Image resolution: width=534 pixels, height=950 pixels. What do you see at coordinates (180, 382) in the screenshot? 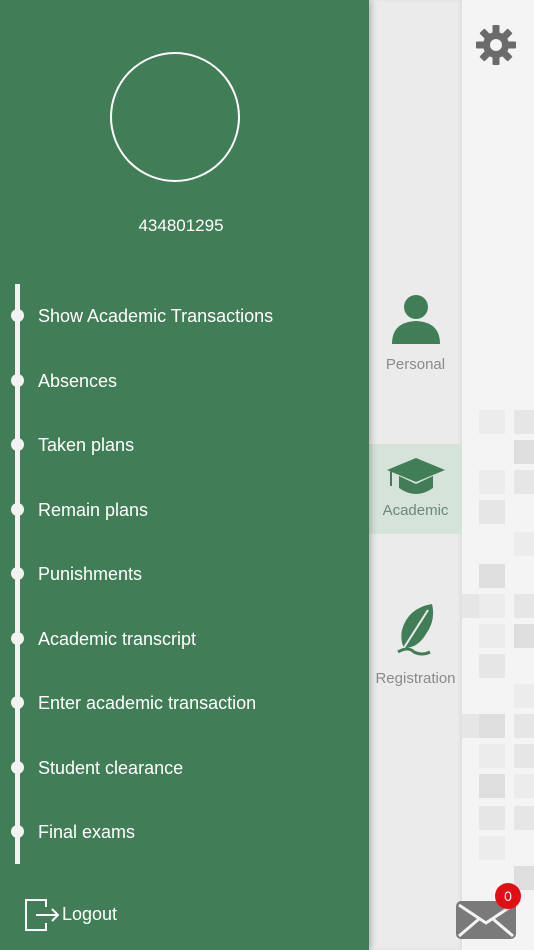
I see `menu-item-absences: Absences` at bounding box center [180, 382].